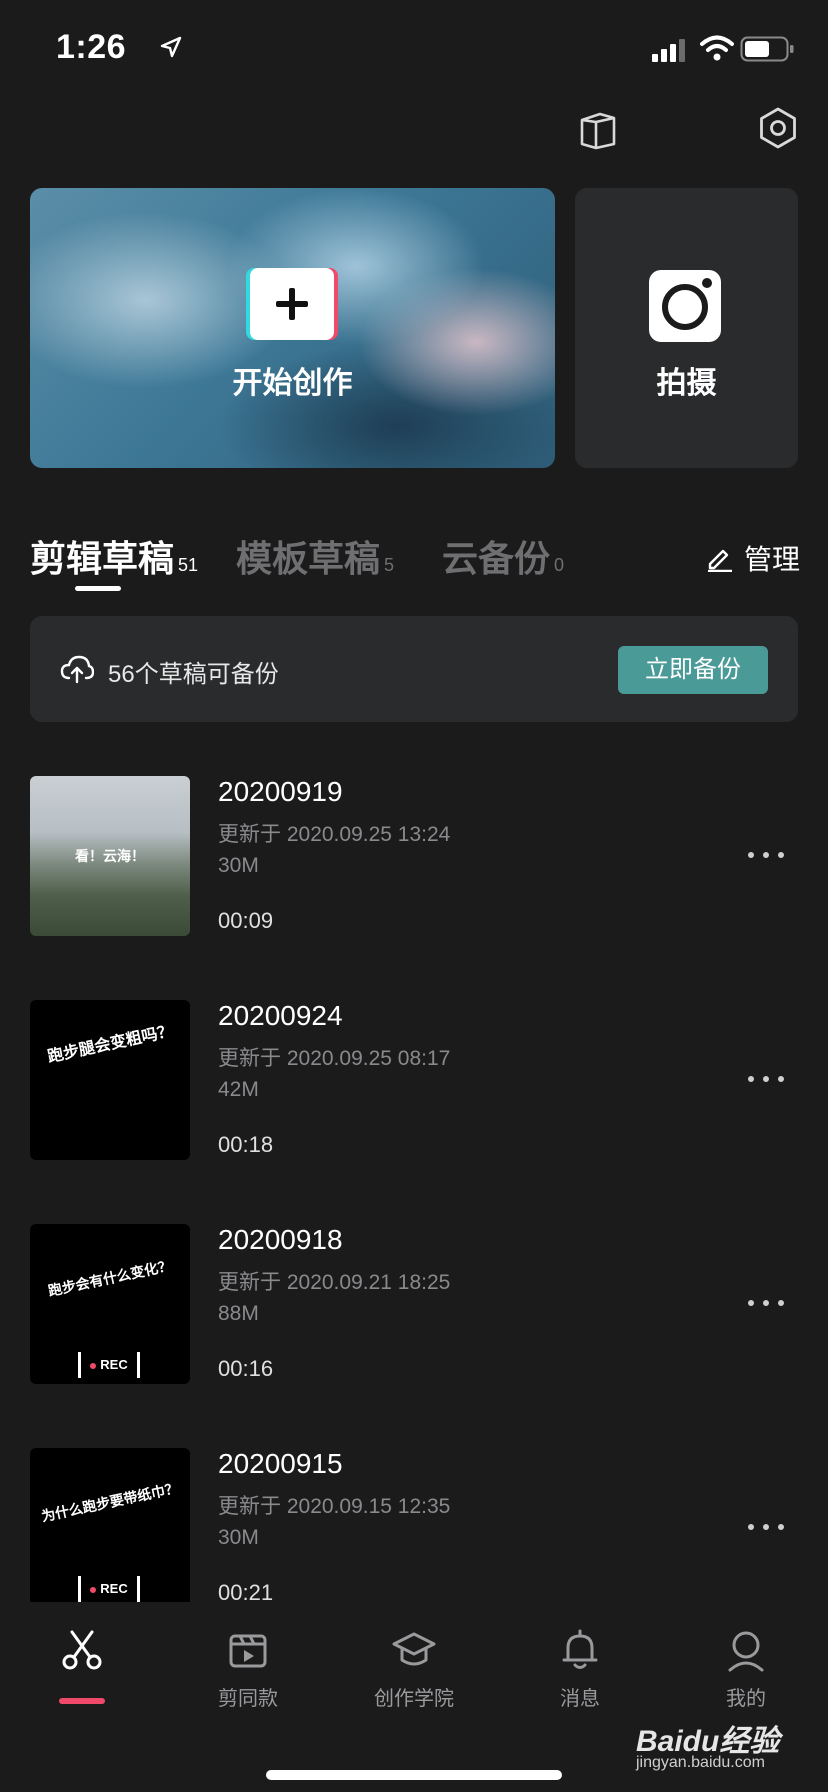  Describe the element at coordinates (580, 1649) in the screenshot. I see `bell-icon` at that location.